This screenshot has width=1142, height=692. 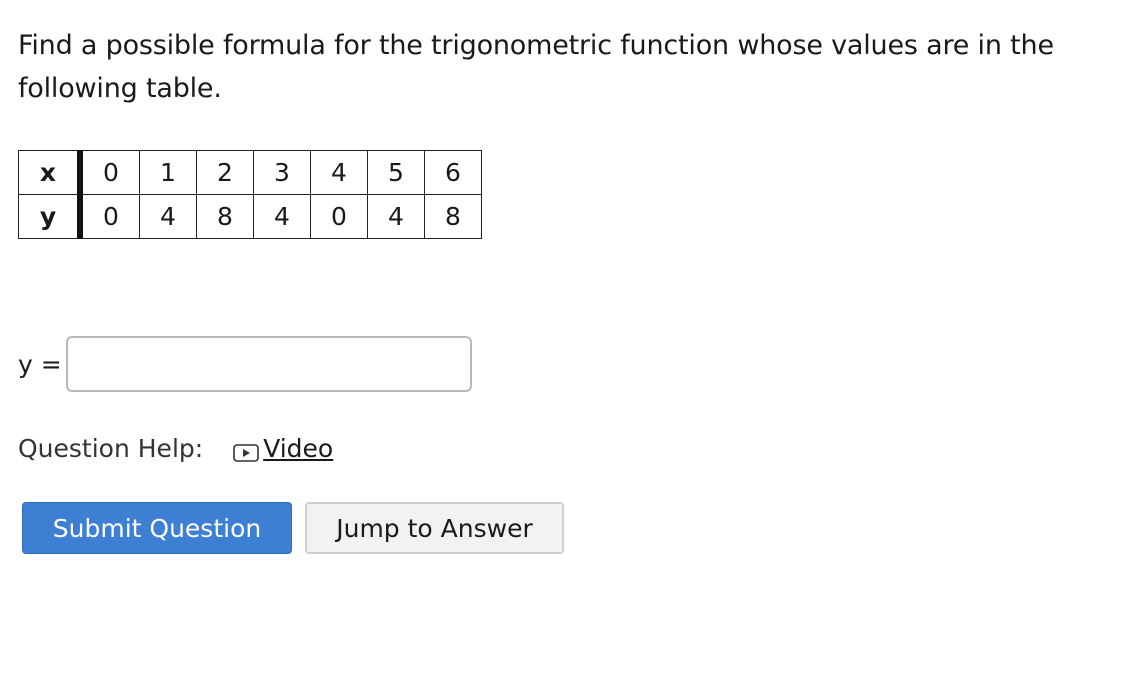 What do you see at coordinates (282, 172) in the screenshot?
I see `table-cell: 3` at bounding box center [282, 172].